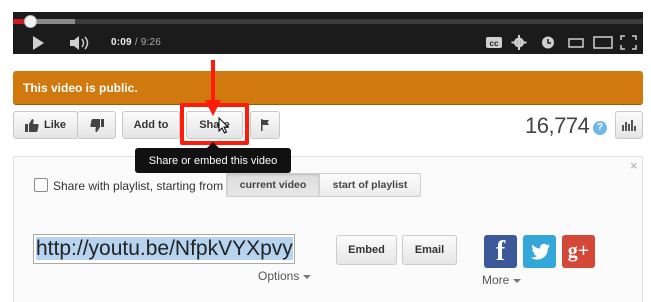  I want to click on embed-button: Embed, so click(366, 250).